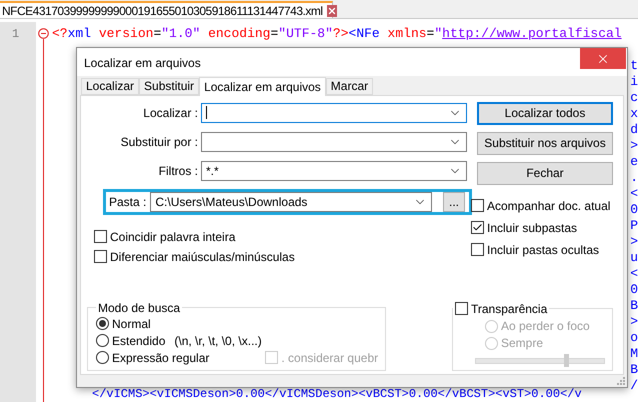 This screenshot has height=402, width=638. What do you see at coordinates (634, 66) in the screenshot?
I see `code-fragment: t` at bounding box center [634, 66].